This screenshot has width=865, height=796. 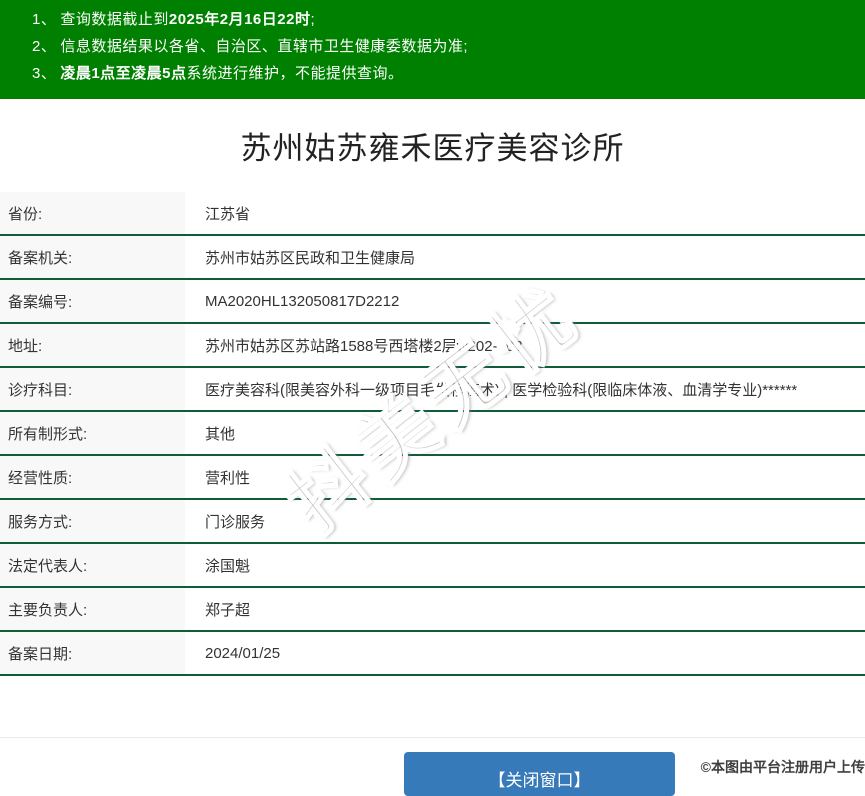 I want to click on notice-line-1: 1、 查询数据截止到2025年2月16日22时;, so click(x=432, y=19).